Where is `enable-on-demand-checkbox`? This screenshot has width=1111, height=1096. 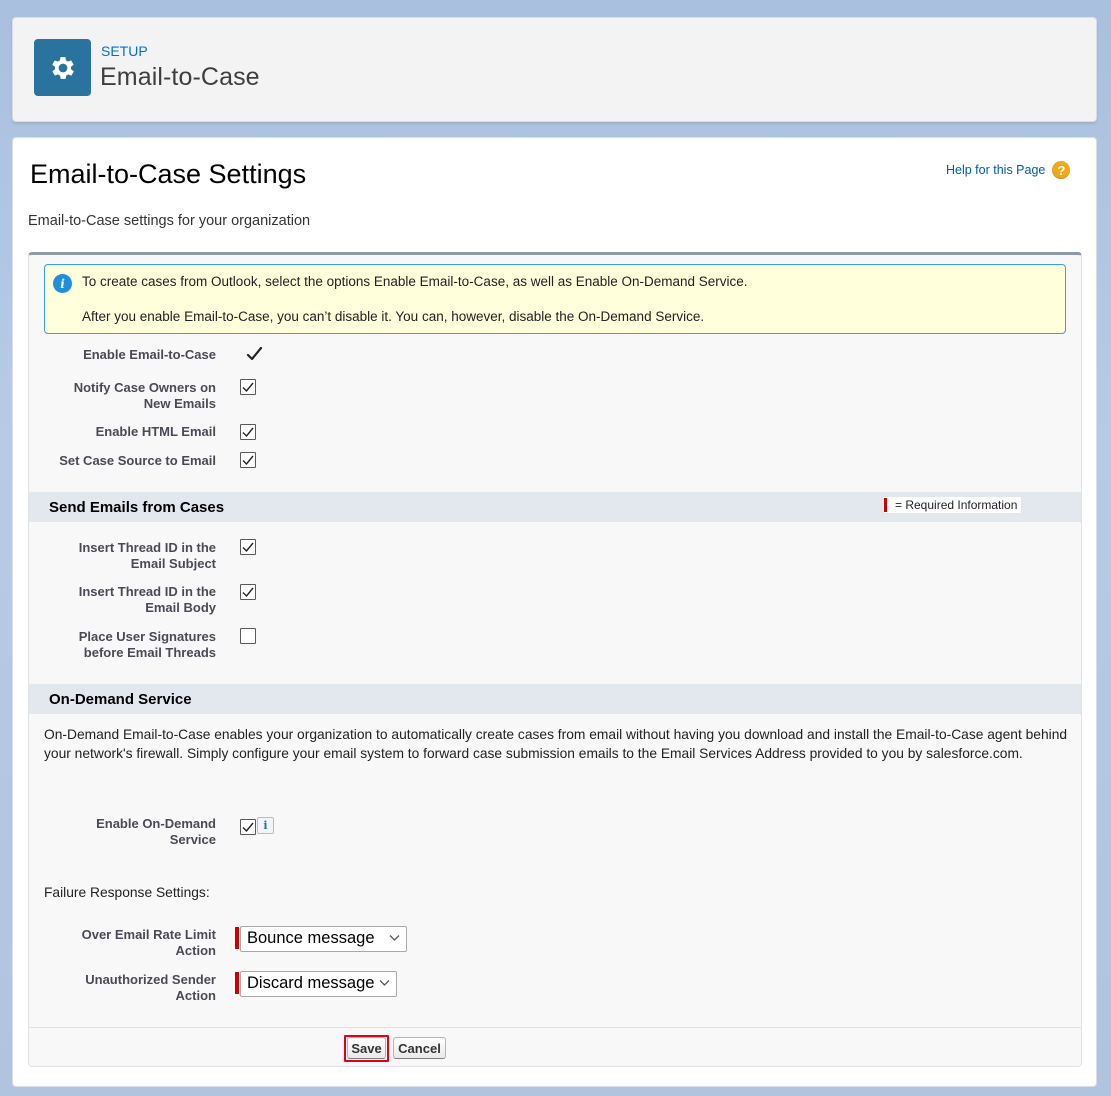 enable-on-demand-checkbox is located at coordinates (248, 827).